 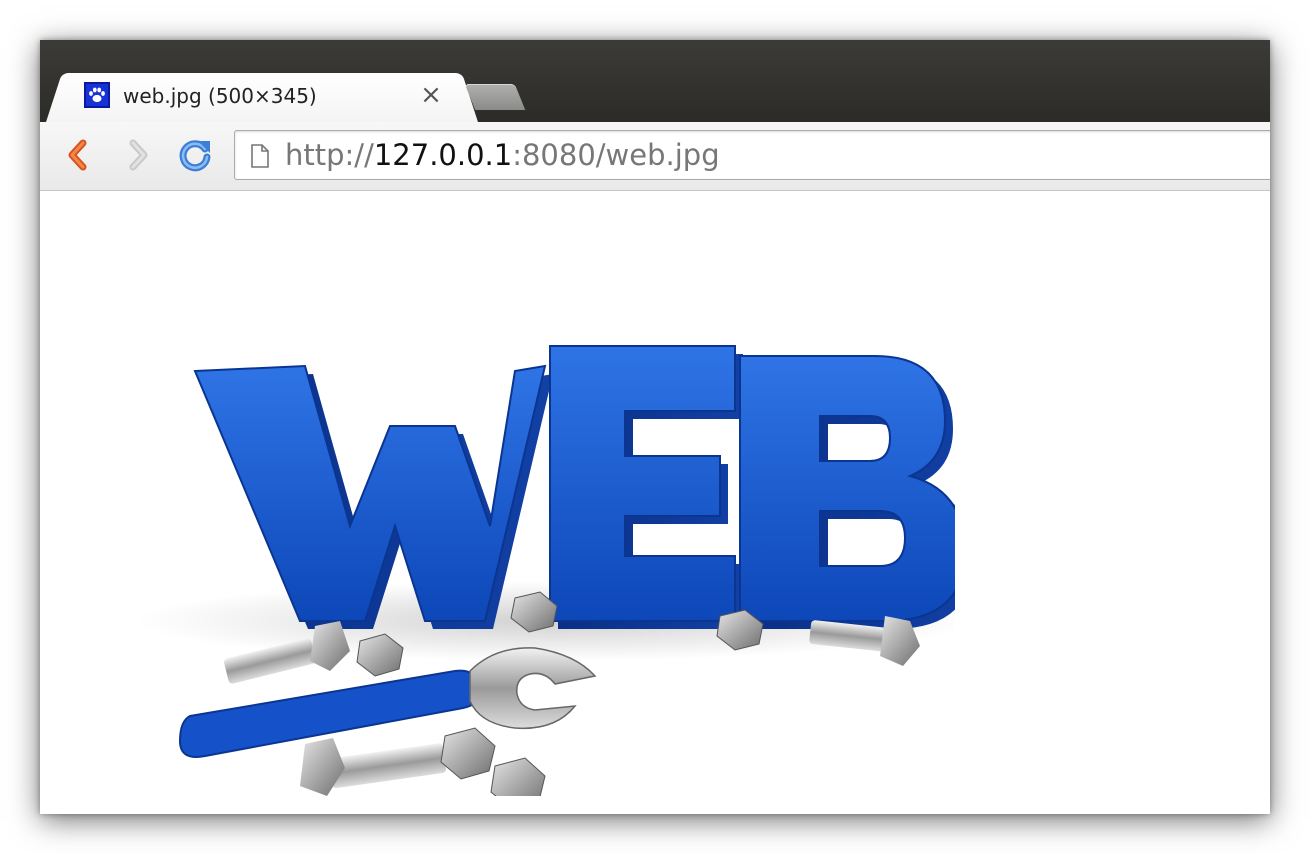 What do you see at coordinates (655, 81) in the screenshot?
I see `tab-strip: web.jpg (500×345) ×` at bounding box center [655, 81].